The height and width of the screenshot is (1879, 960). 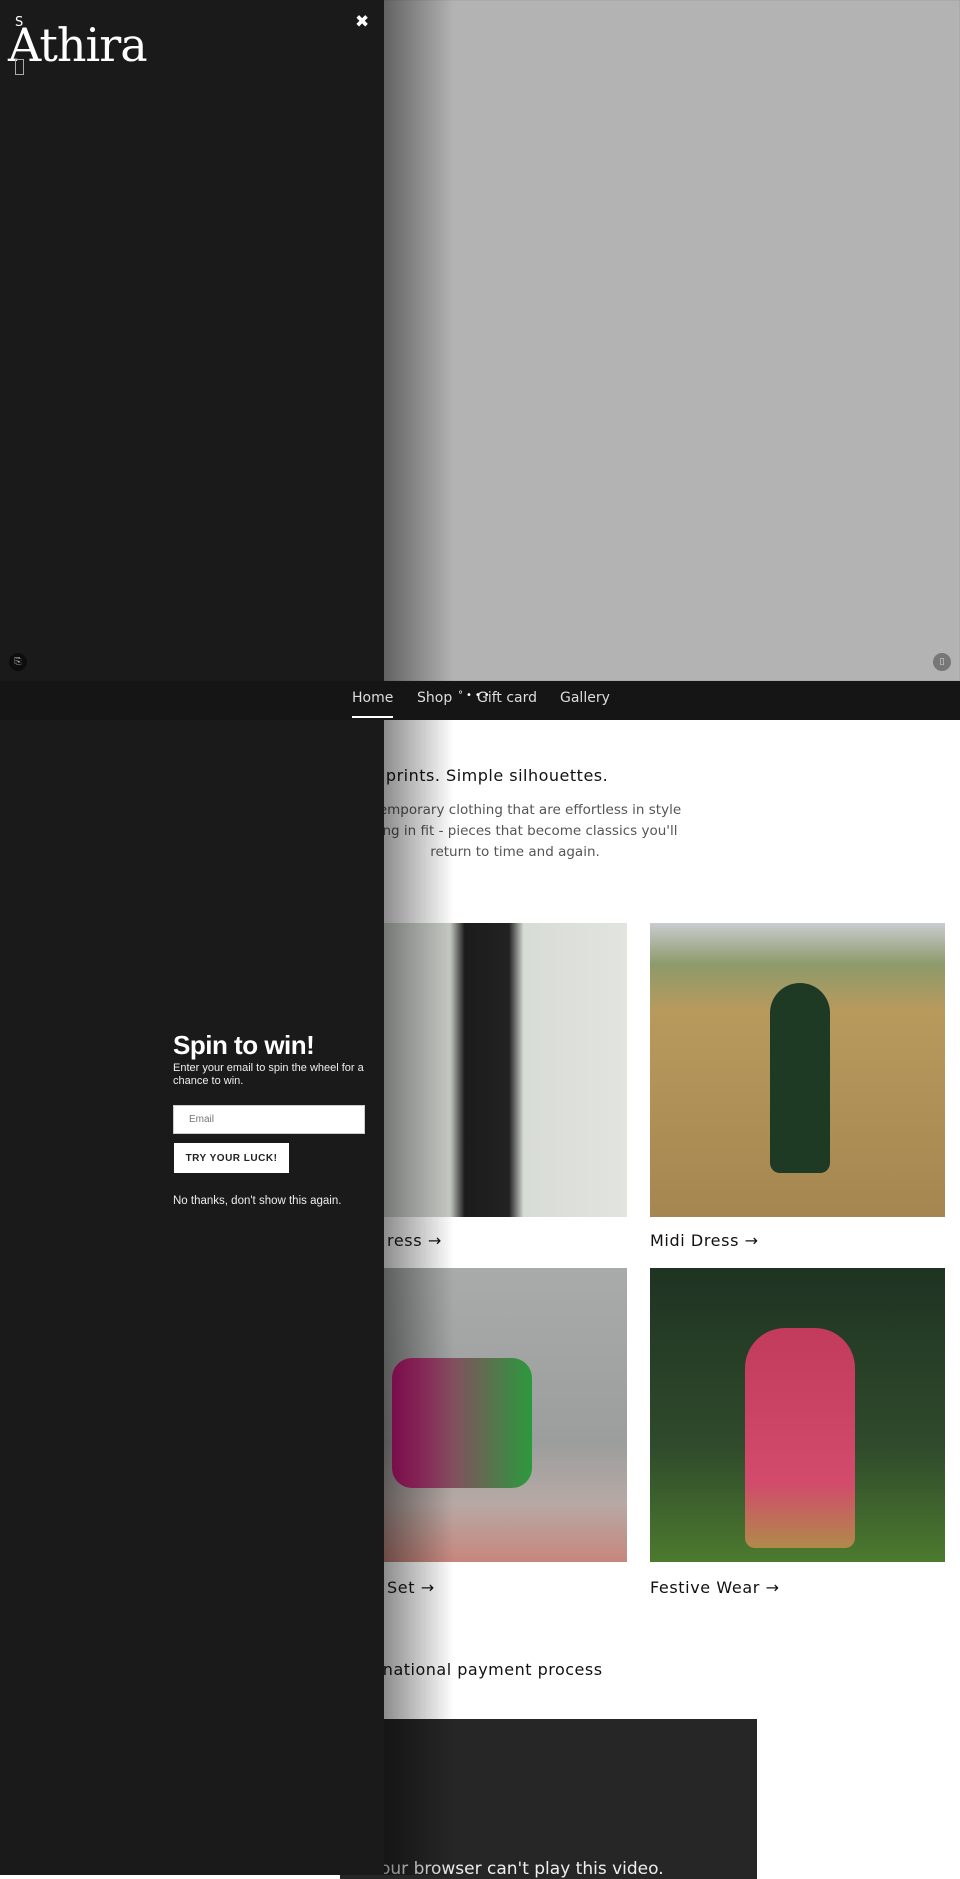 I want to click on brand-logo: Athira, so click(x=78, y=45).